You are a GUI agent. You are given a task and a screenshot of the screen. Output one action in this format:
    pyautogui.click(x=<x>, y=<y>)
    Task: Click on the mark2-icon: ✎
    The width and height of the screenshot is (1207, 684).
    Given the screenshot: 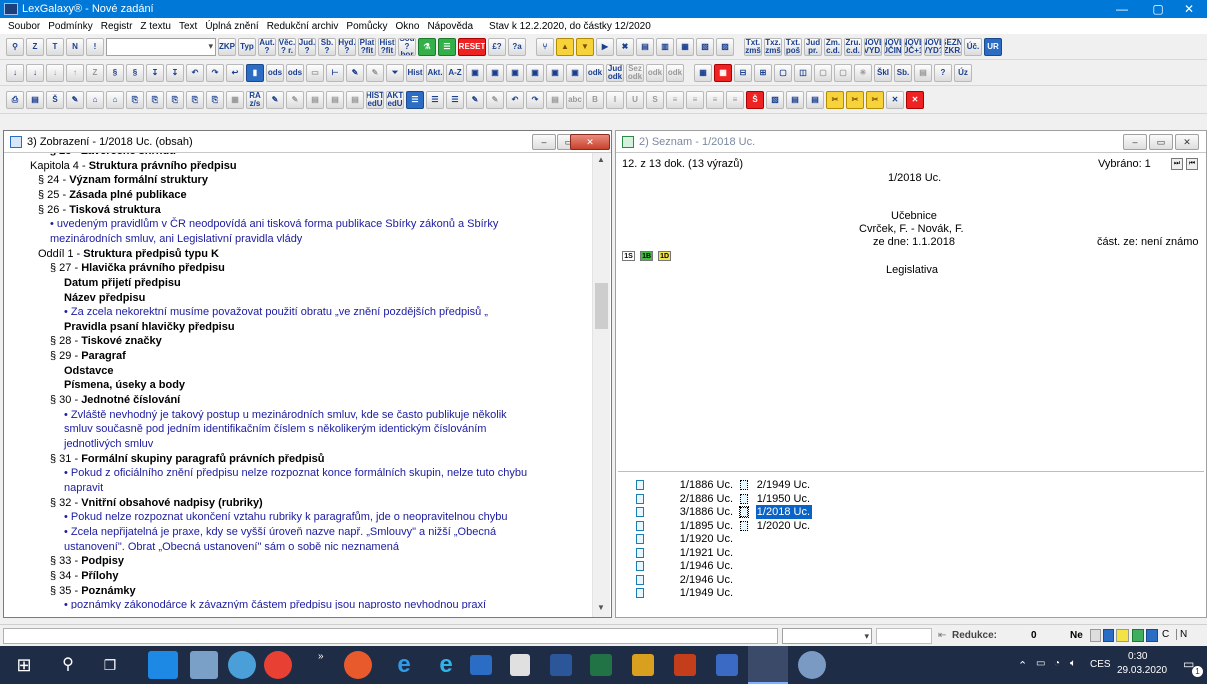 What is the action you would take?
    pyautogui.click(x=375, y=72)
    